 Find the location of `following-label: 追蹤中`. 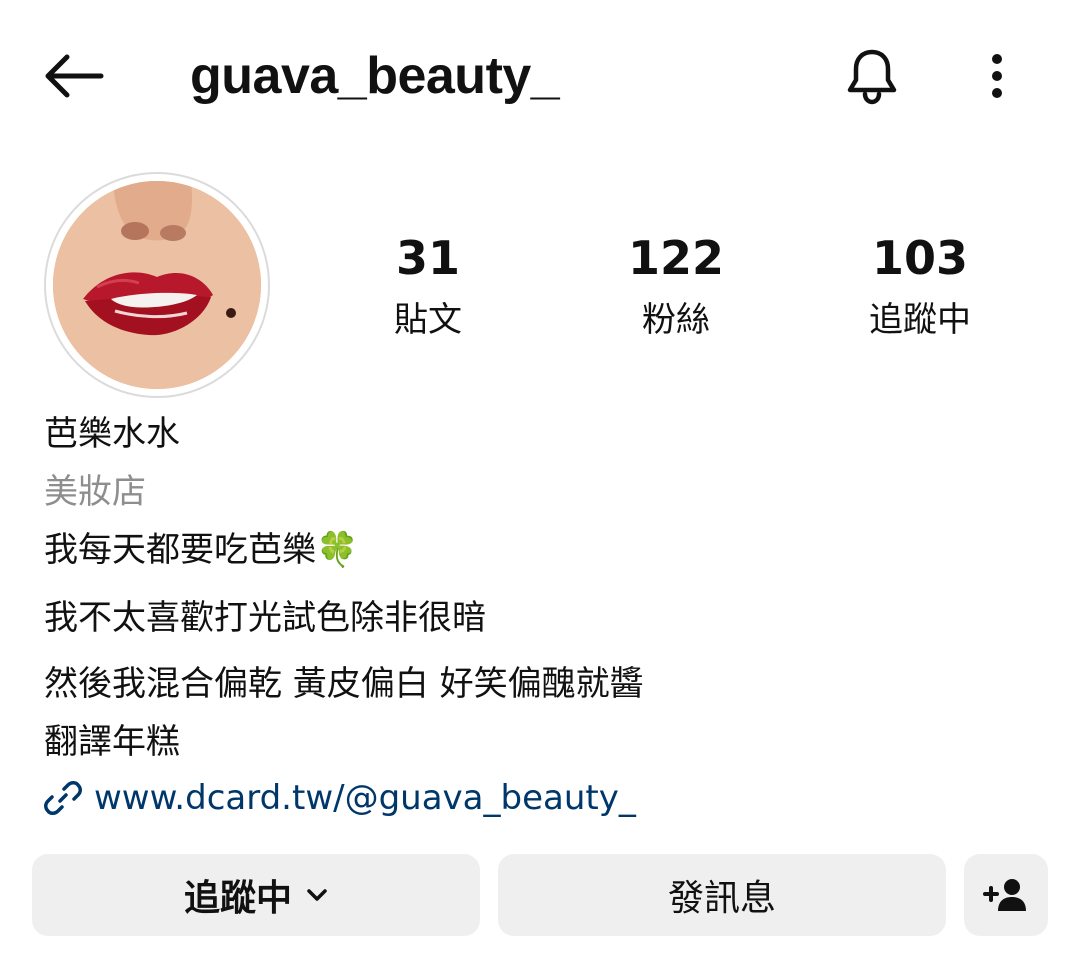

following-label: 追蹤中 is located at coordinates (920, 320).